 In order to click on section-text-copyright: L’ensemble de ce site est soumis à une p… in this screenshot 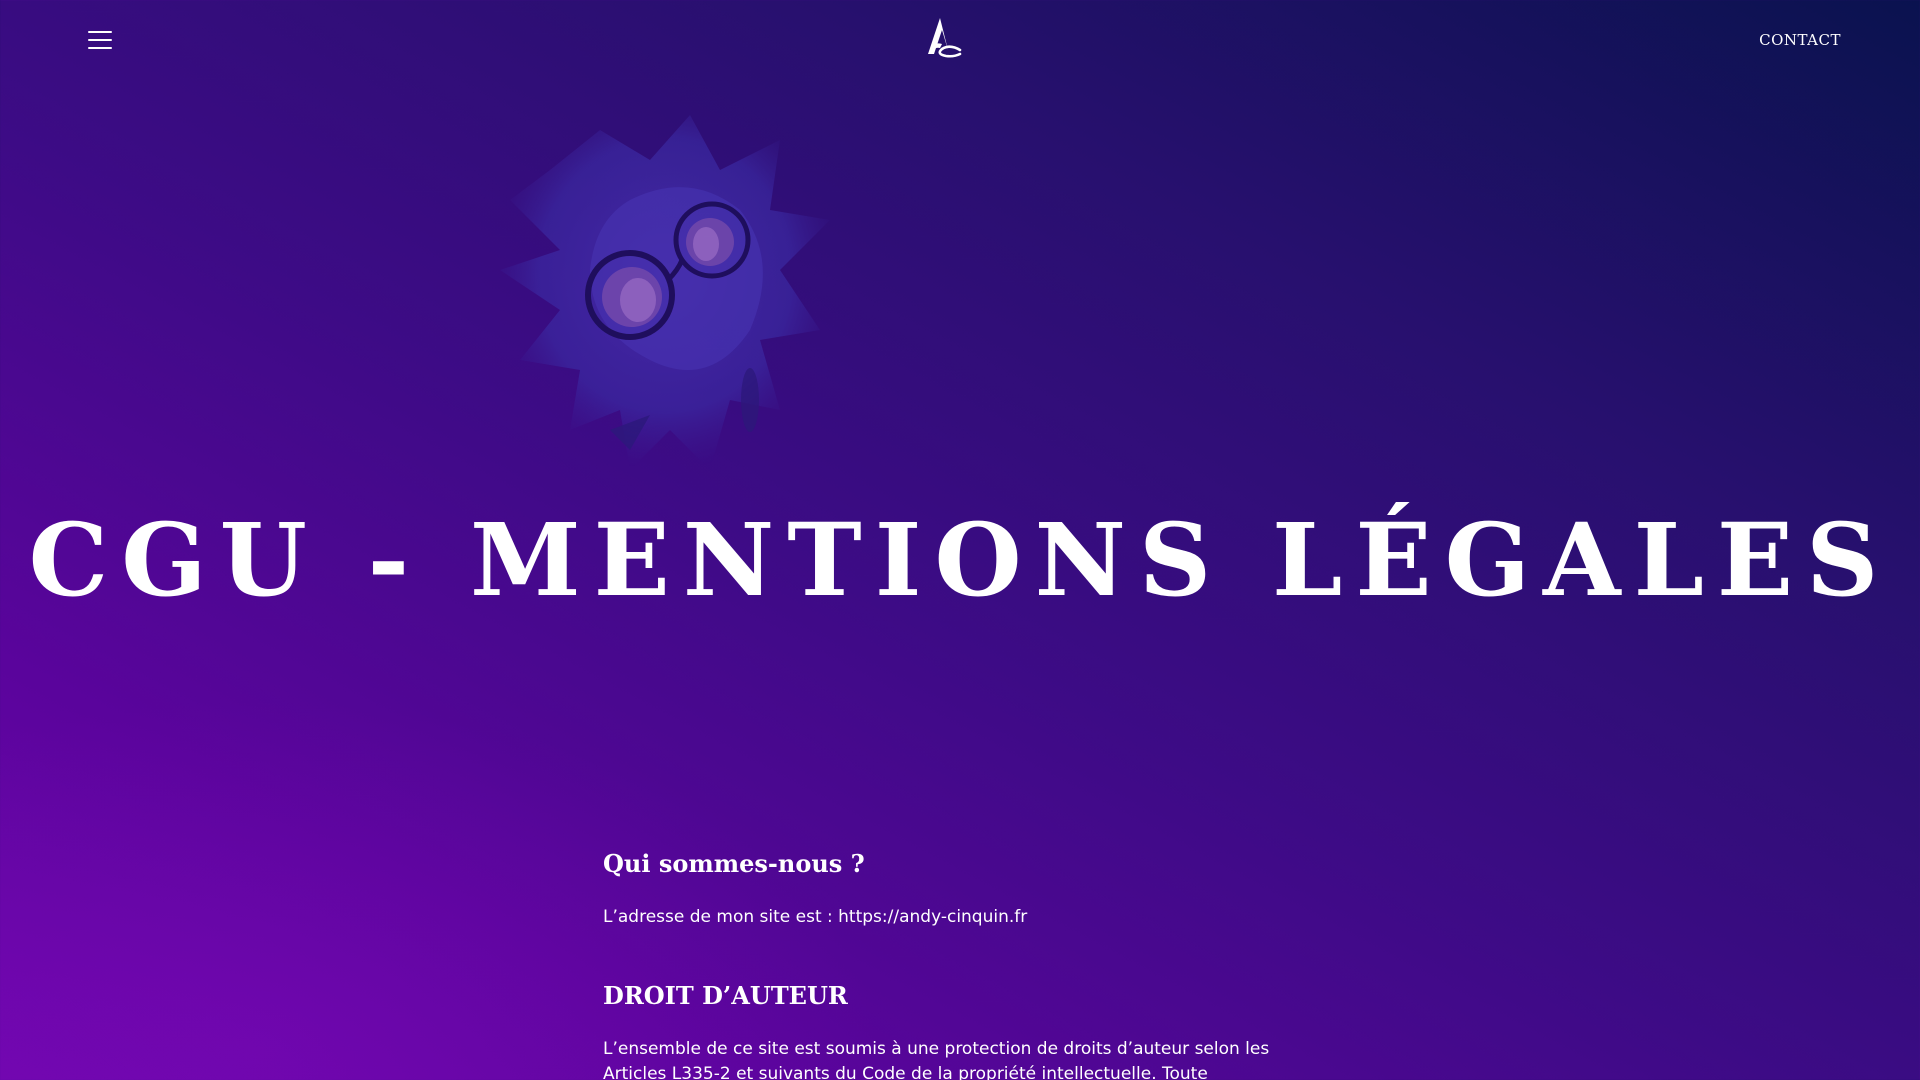, I will do `click(936, 1059)`.